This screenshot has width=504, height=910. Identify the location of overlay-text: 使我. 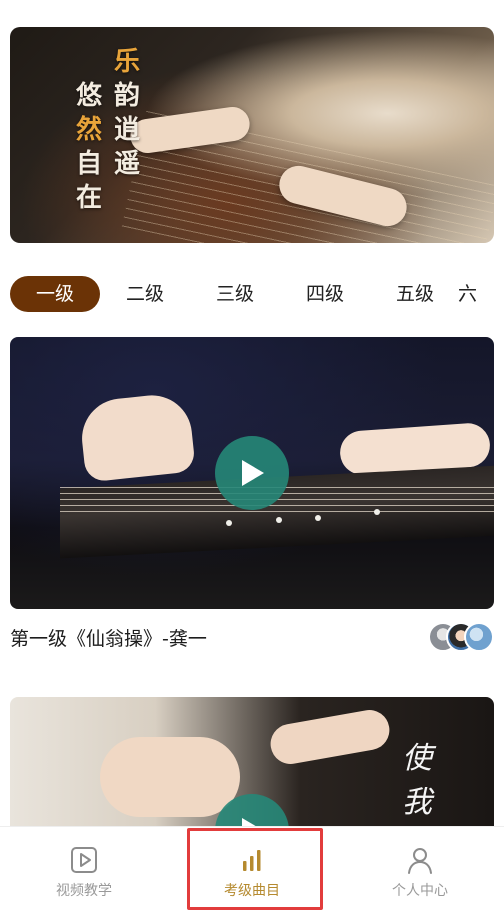
(417, 780).